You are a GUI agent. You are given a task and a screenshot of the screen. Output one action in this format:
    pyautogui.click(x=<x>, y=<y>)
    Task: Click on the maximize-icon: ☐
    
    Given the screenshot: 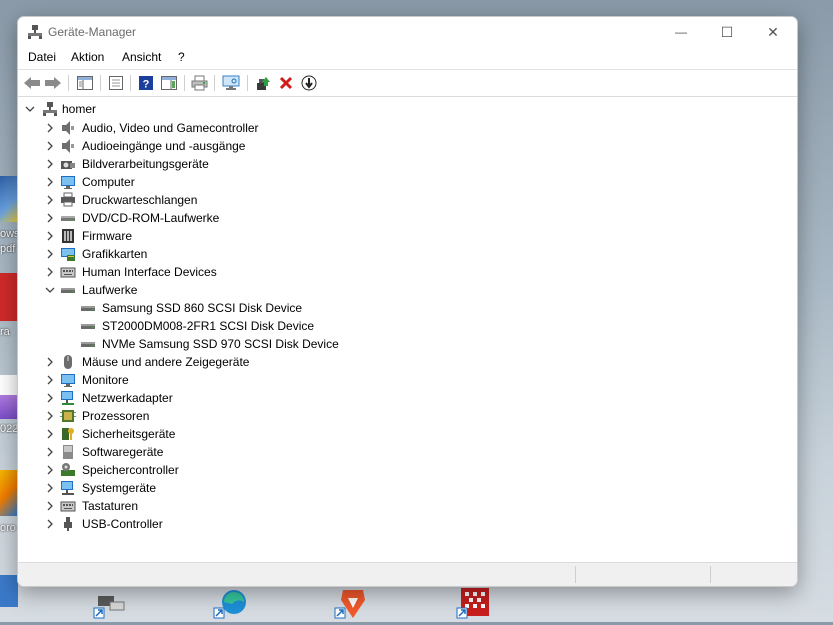 What is the action you would take?
    pyautogui.click(x=727, y=31)
    